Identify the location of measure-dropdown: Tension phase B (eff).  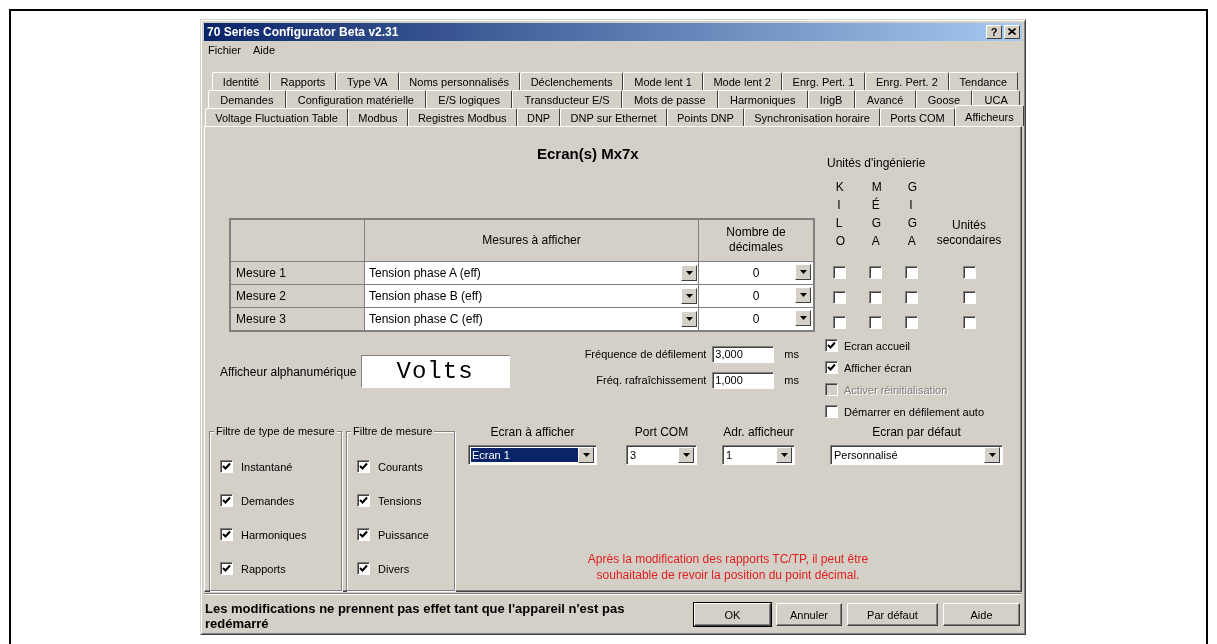
(531, 295).